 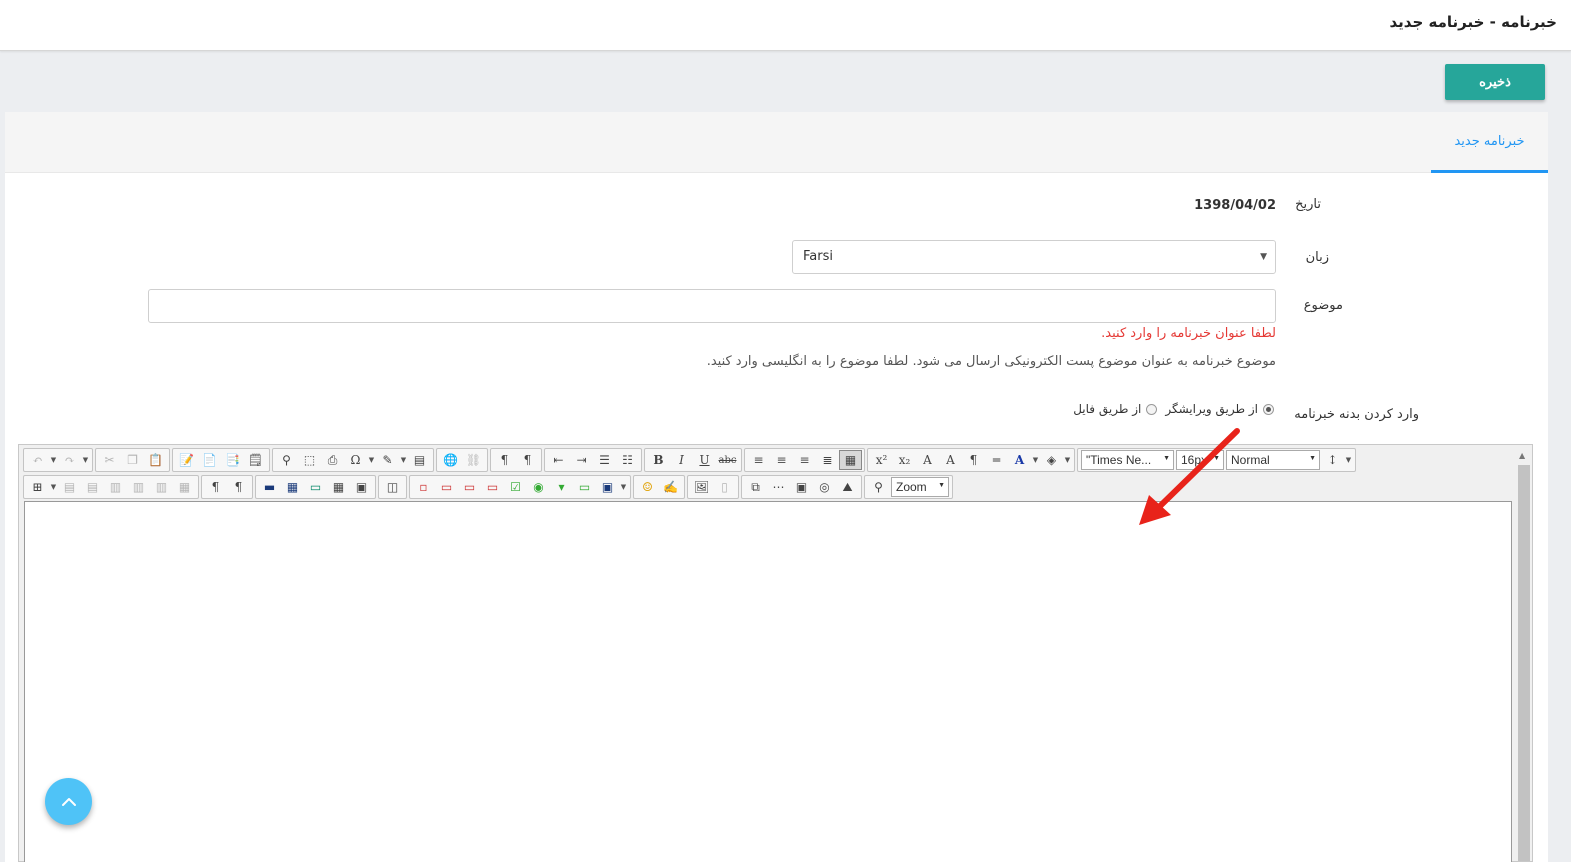 I want to click on zoom-select: Zoom ▼, so click(x=920, y=487).